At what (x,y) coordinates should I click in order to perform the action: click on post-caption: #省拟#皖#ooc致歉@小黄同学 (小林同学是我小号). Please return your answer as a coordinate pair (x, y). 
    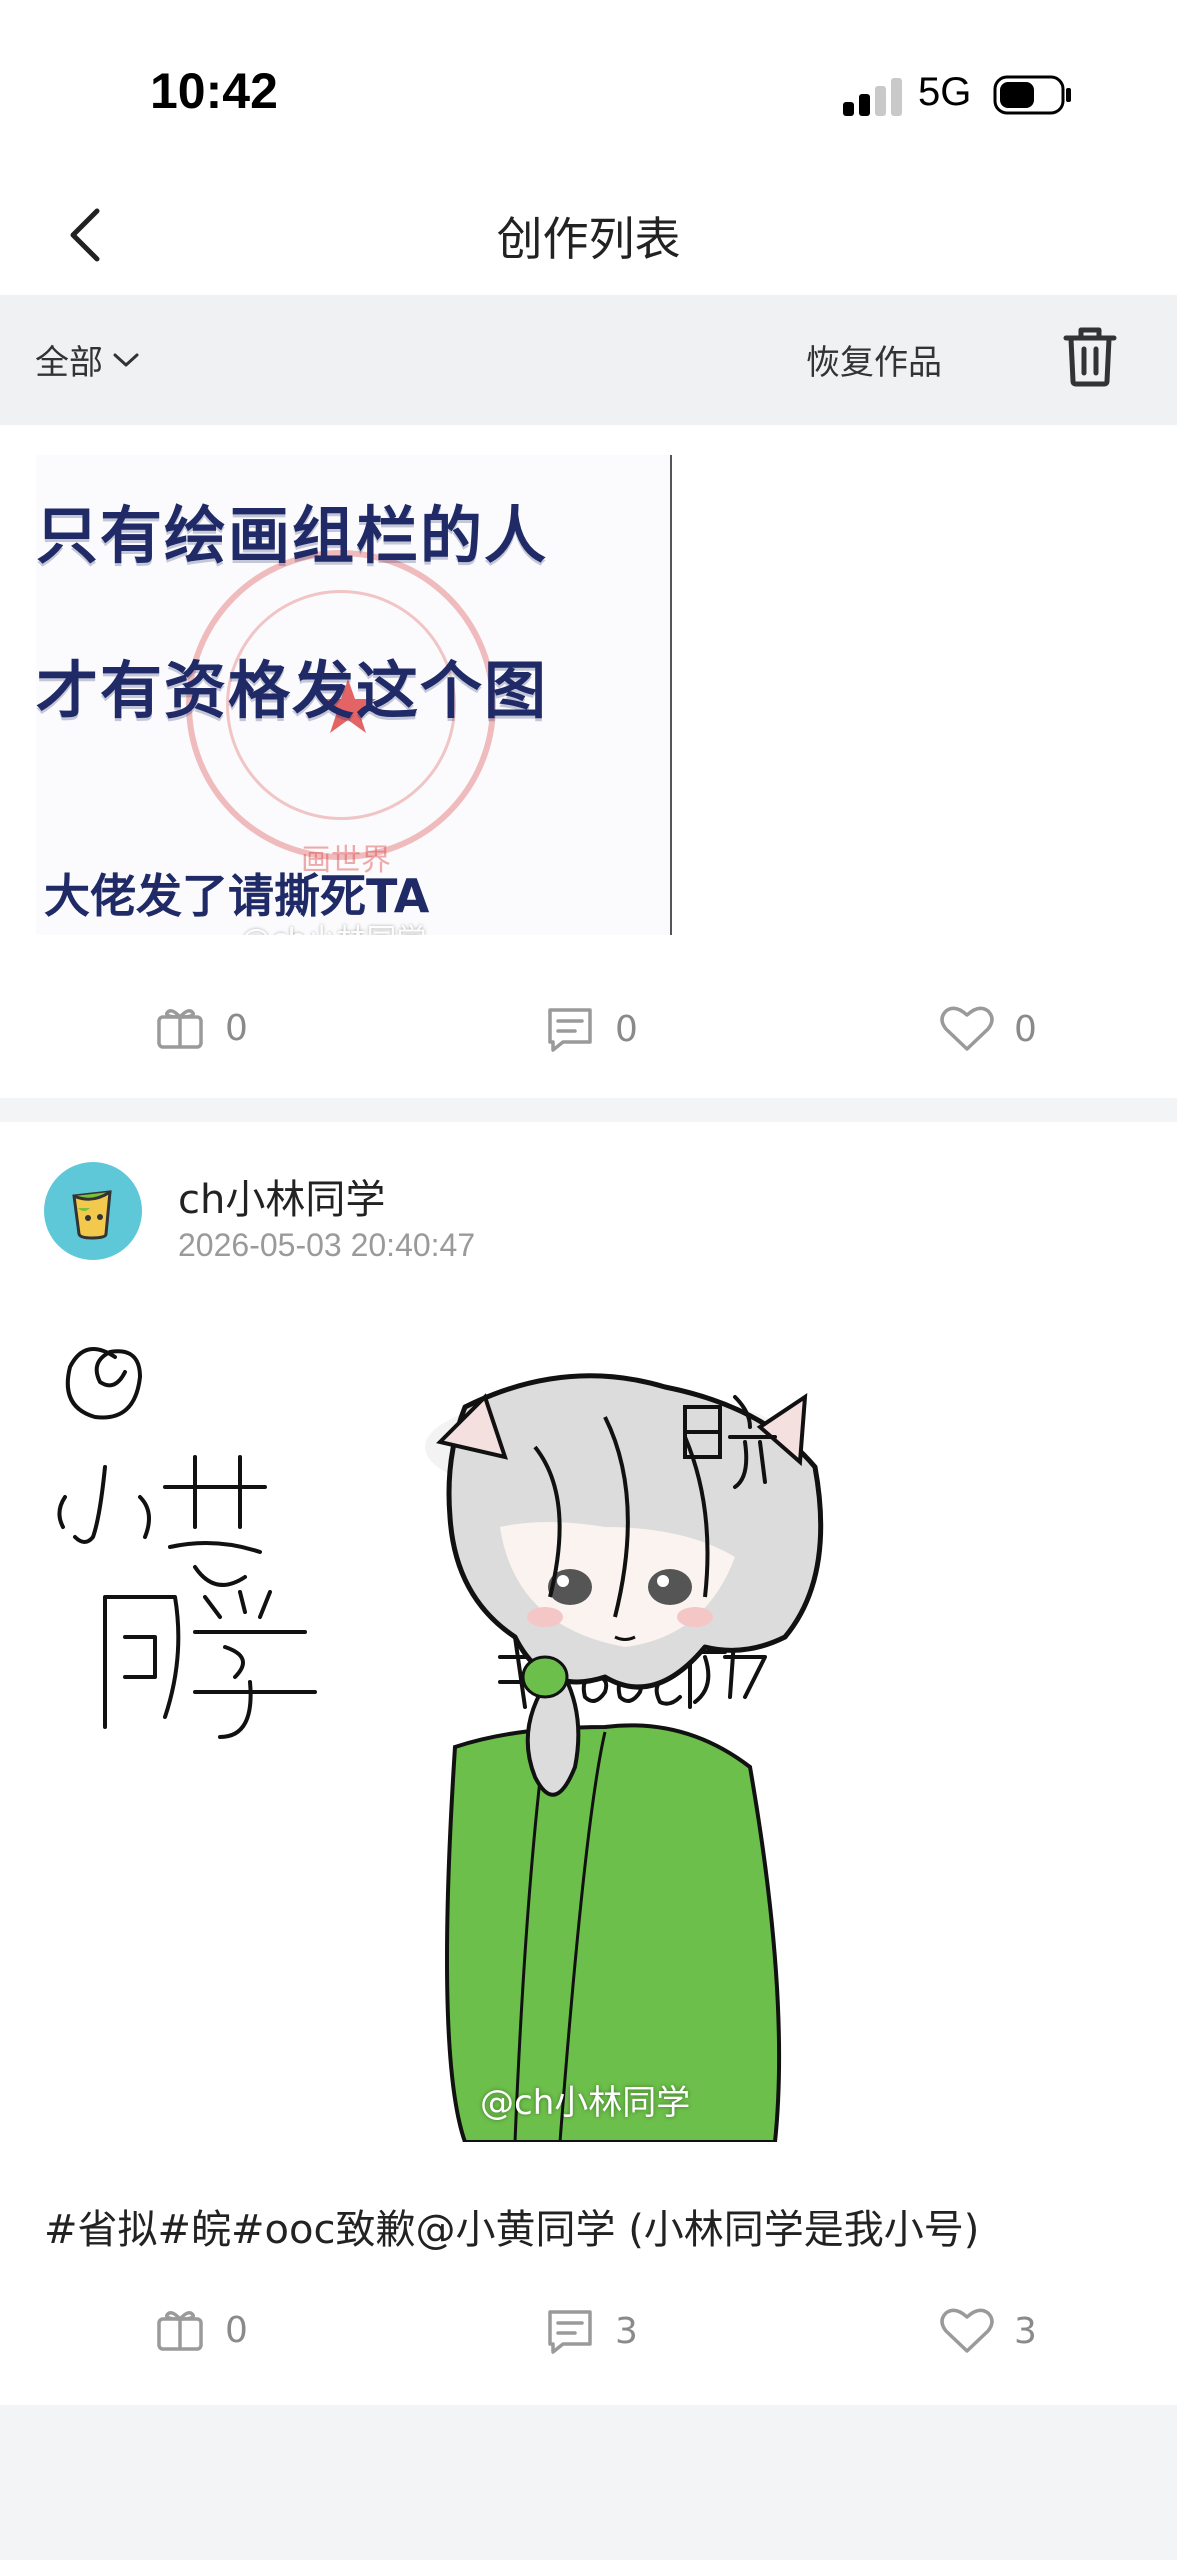
    Looking at the image, I should click on (512, 2230).